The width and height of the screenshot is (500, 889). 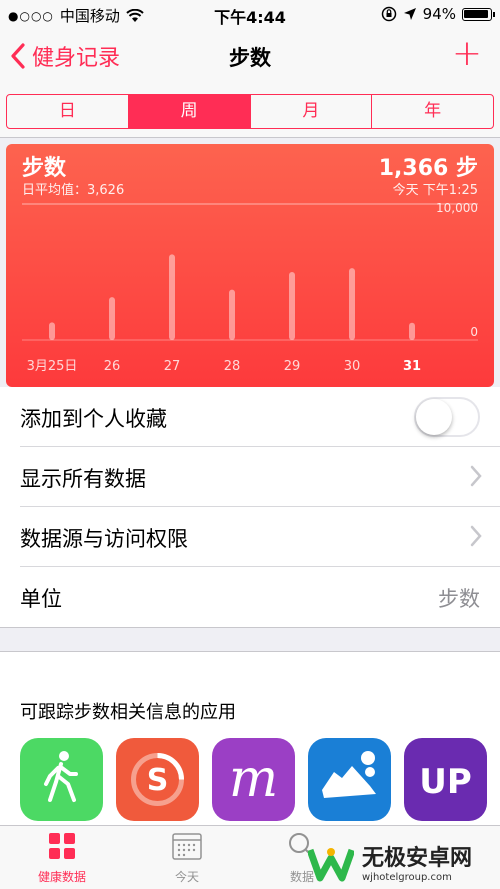 What do you see at coordinates (467, 54) in the screenshot?
I see `add-data-button: +` at bounding box center [467, 54].